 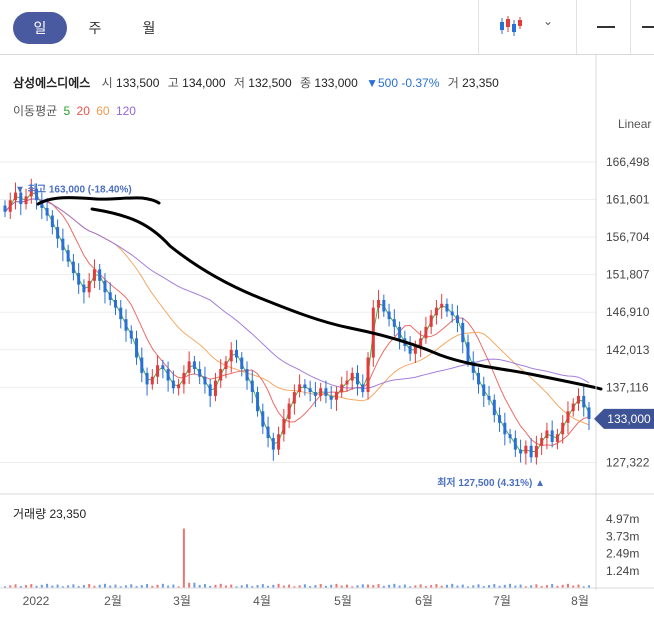 What do you see at coordinates (622, 519) in the screenshot?
I see `volume-tick-label: 4.97m` at bounding box center [622, 519].